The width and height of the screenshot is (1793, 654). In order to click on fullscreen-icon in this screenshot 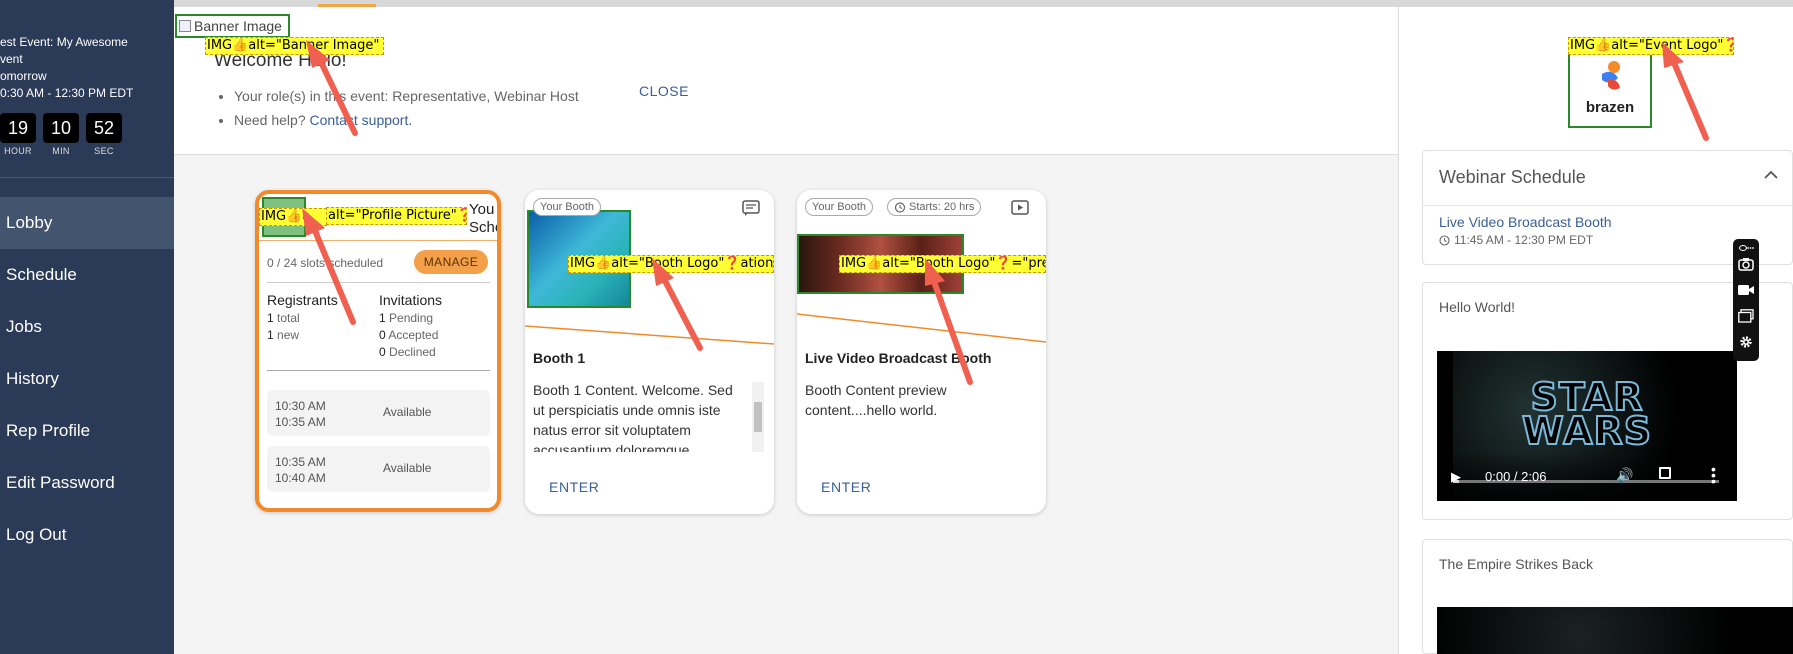, I will do `click(1665, 473)`.